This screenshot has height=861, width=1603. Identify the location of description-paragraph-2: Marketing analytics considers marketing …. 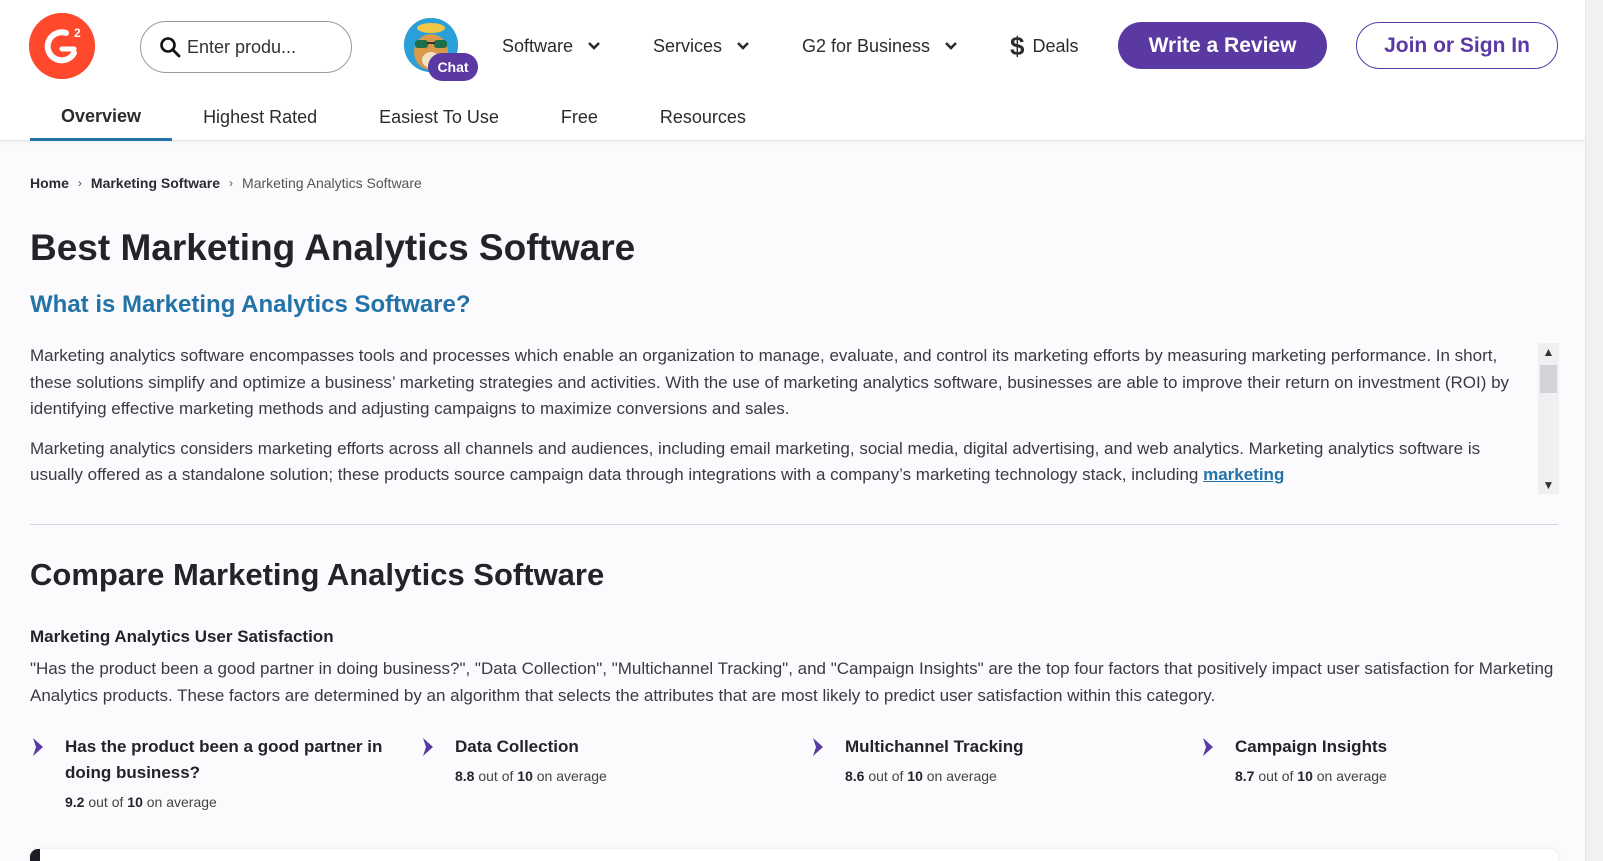
(780, 462).